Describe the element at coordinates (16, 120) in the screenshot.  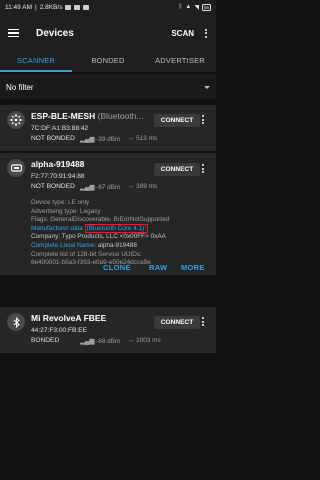
I see `mesh-icon` at that location.